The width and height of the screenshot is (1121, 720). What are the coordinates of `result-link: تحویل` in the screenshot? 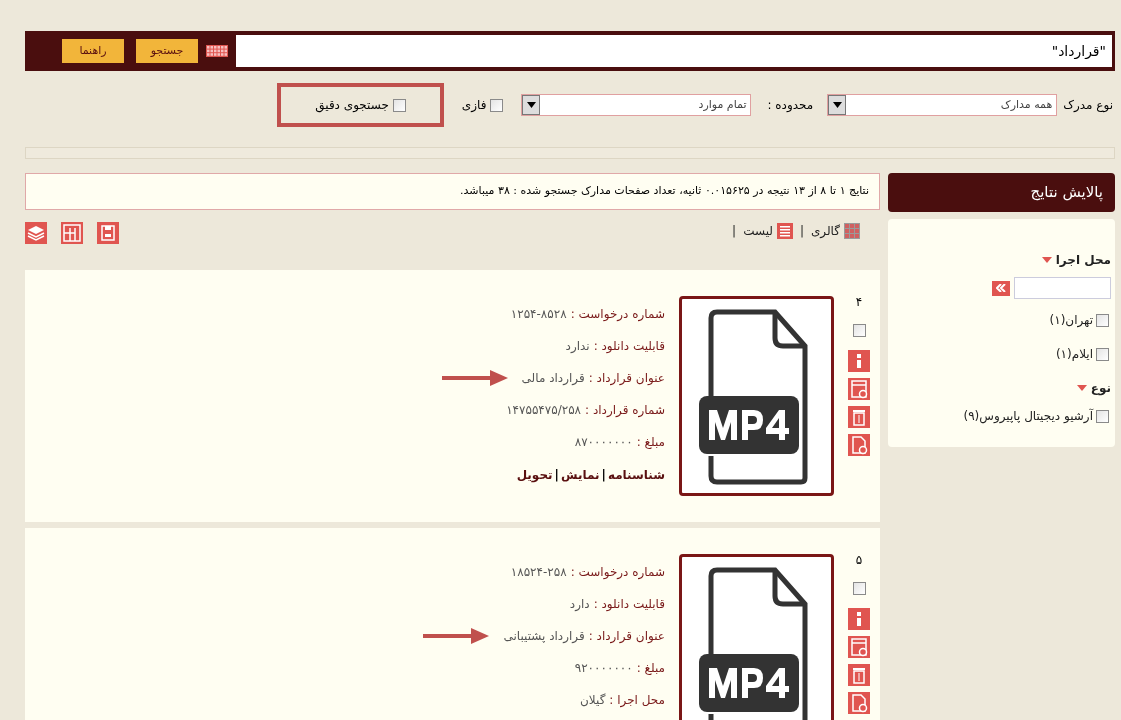 It's located at (534, 475).